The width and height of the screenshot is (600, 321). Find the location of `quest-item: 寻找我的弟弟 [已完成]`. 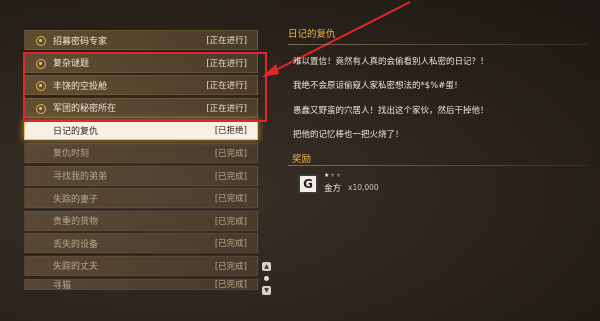

quest-item: 寻找我的弟弟 [已完成] is located at coordinates (141, 175).